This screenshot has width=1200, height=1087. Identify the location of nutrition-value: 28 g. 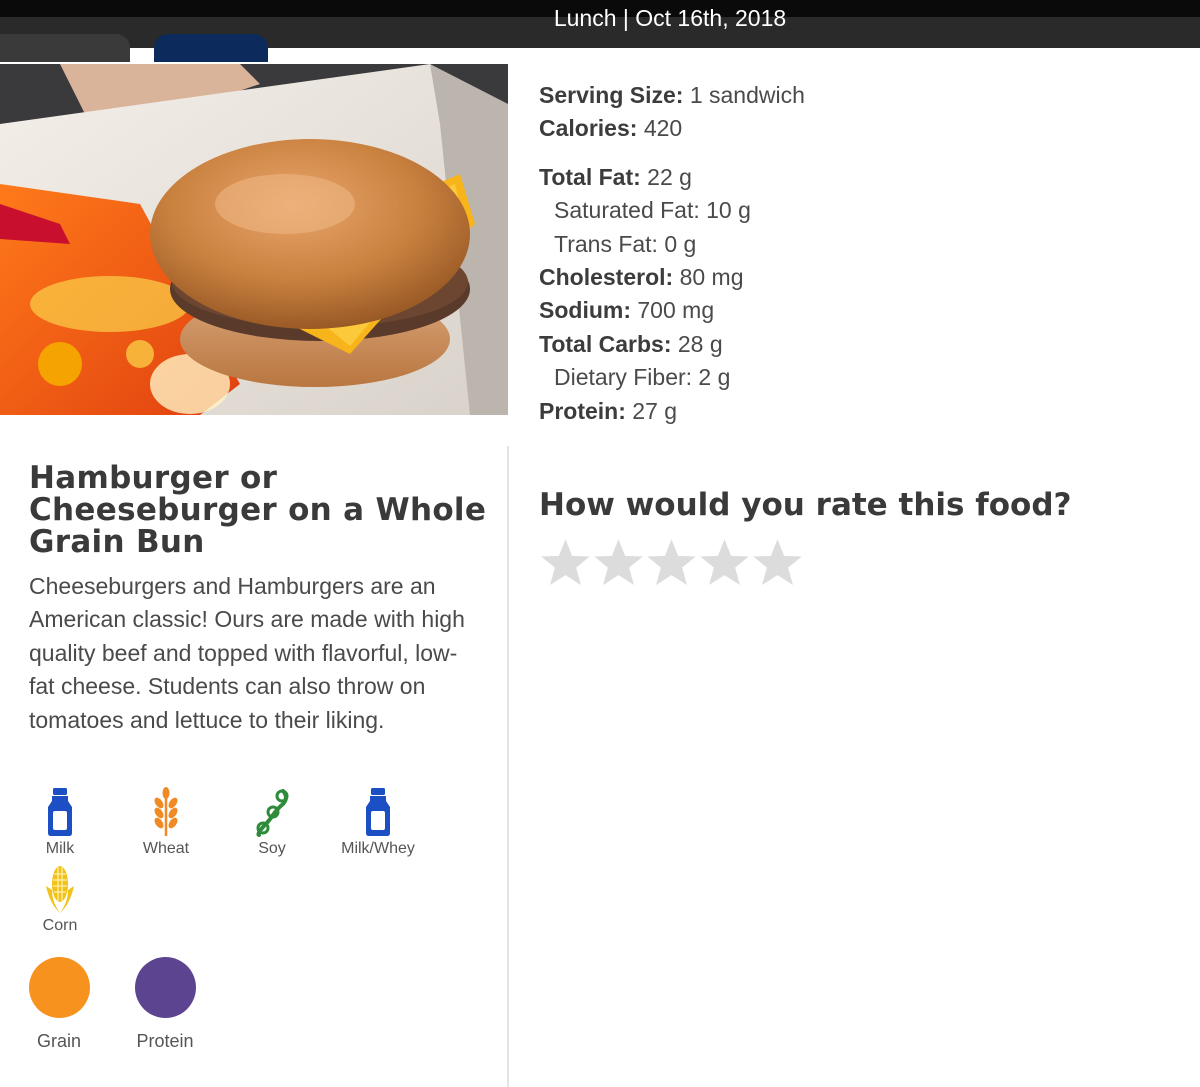
(697, 343).